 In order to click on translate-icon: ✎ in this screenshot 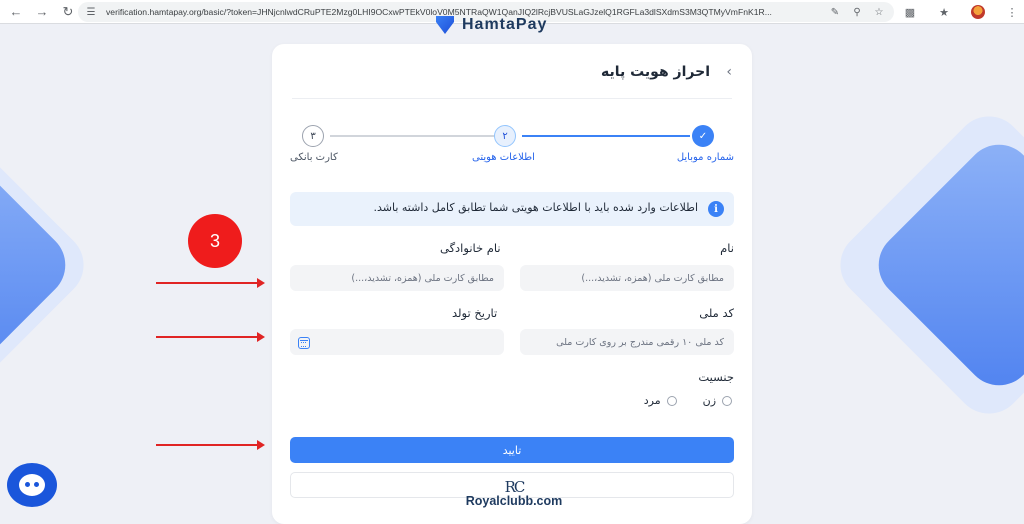, I will do `click(835, 12)`.